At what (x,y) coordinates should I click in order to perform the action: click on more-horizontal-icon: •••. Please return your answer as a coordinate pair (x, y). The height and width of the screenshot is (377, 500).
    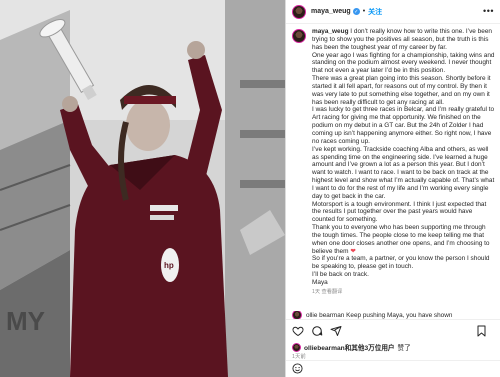
    Looking at the image, I should click on (488, 11).